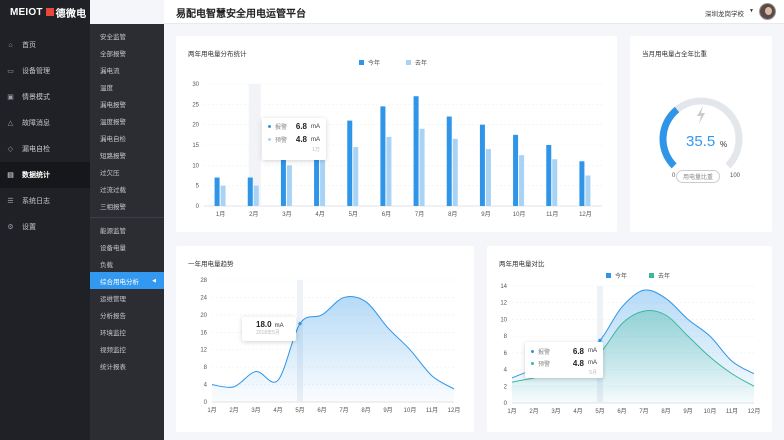 Image resolution: width=784 pixels, height=440 pixels. What do you see at coordinates (751, 11) in the screenshot?
I see `chevron-down-icon: ▼` at bounding box center [751, 11].